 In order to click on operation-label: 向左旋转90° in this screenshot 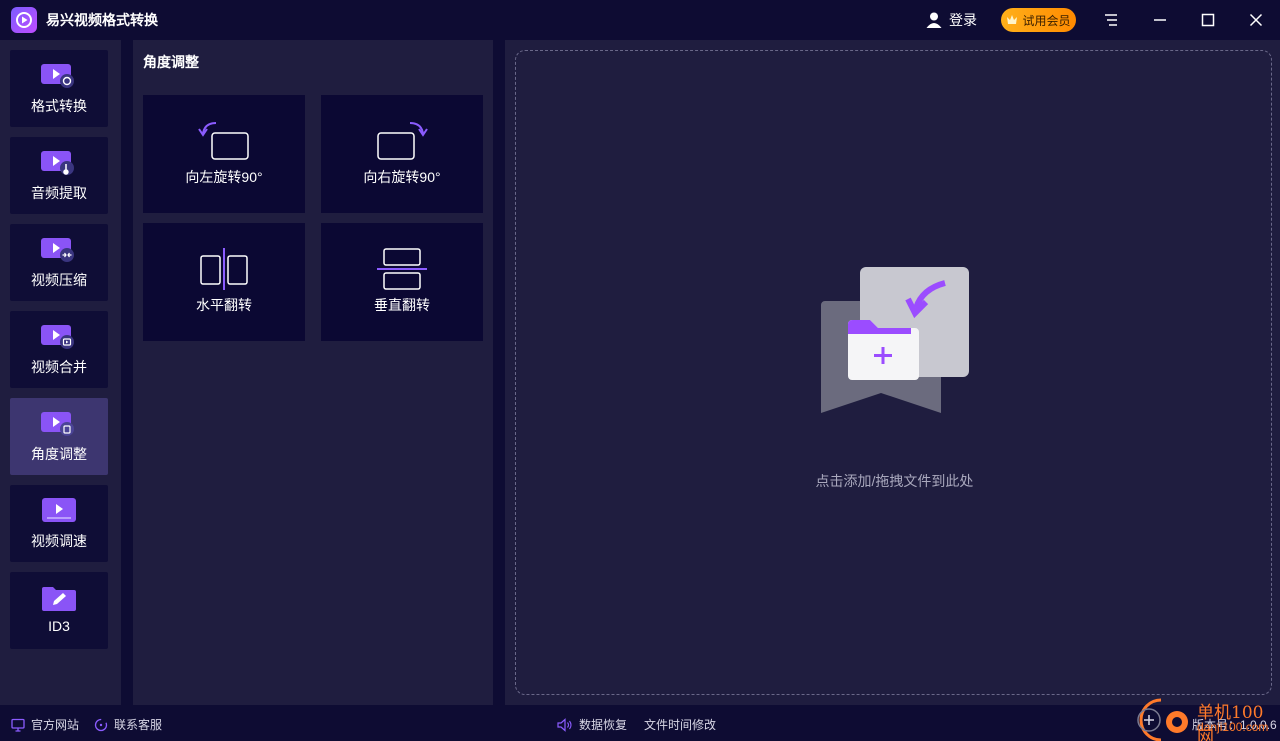, I will do `click(224, 177)`.